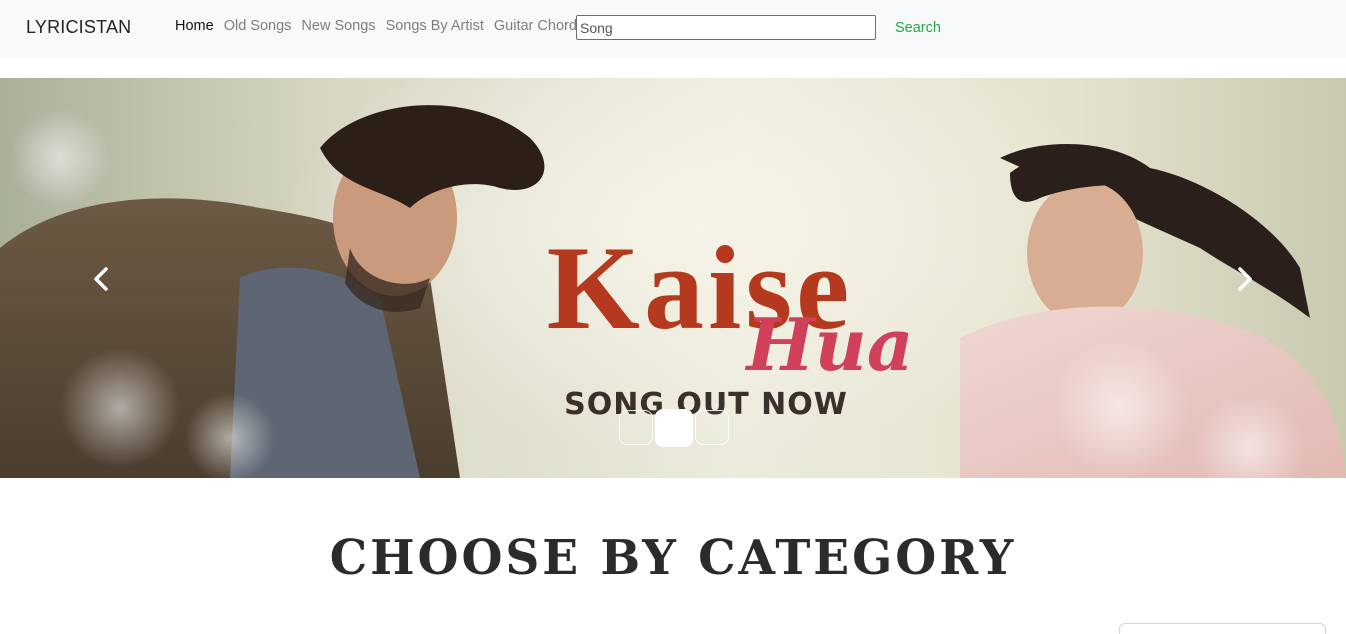  What do you see at coordinates (918, 27) in the screenshot?
I see `search-button: Search` at bounding box center [918, 27].